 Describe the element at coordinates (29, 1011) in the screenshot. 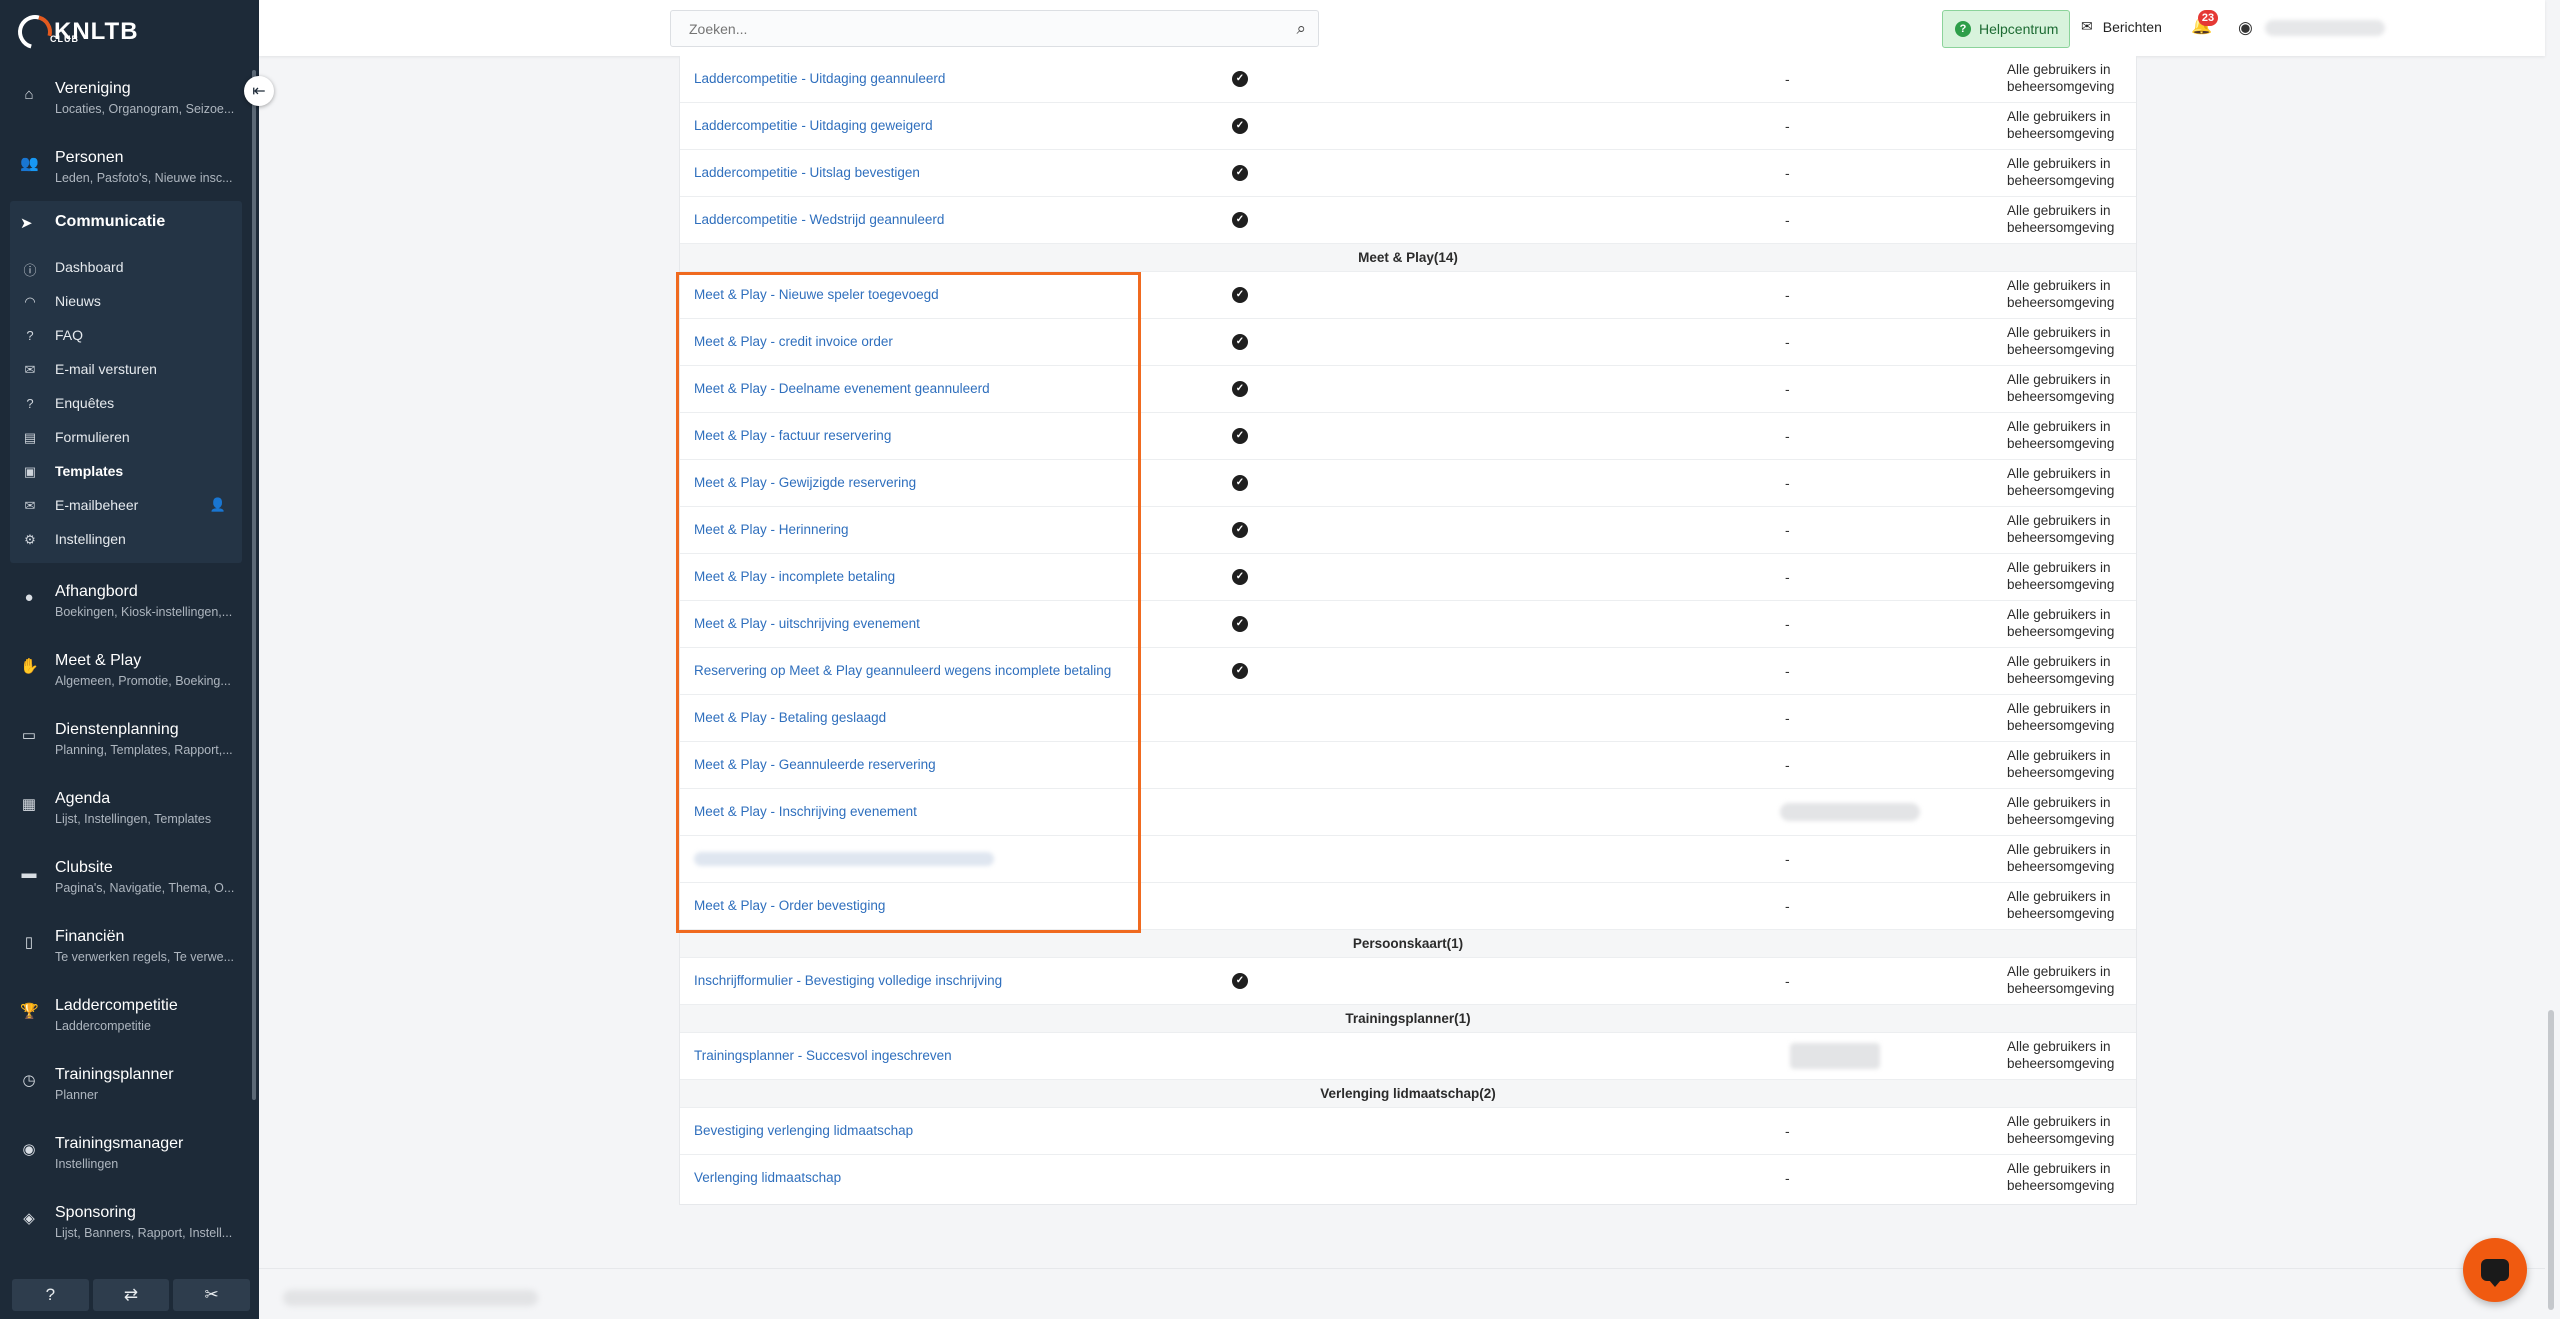

I see `trophy-icon: 🏆` at that location.